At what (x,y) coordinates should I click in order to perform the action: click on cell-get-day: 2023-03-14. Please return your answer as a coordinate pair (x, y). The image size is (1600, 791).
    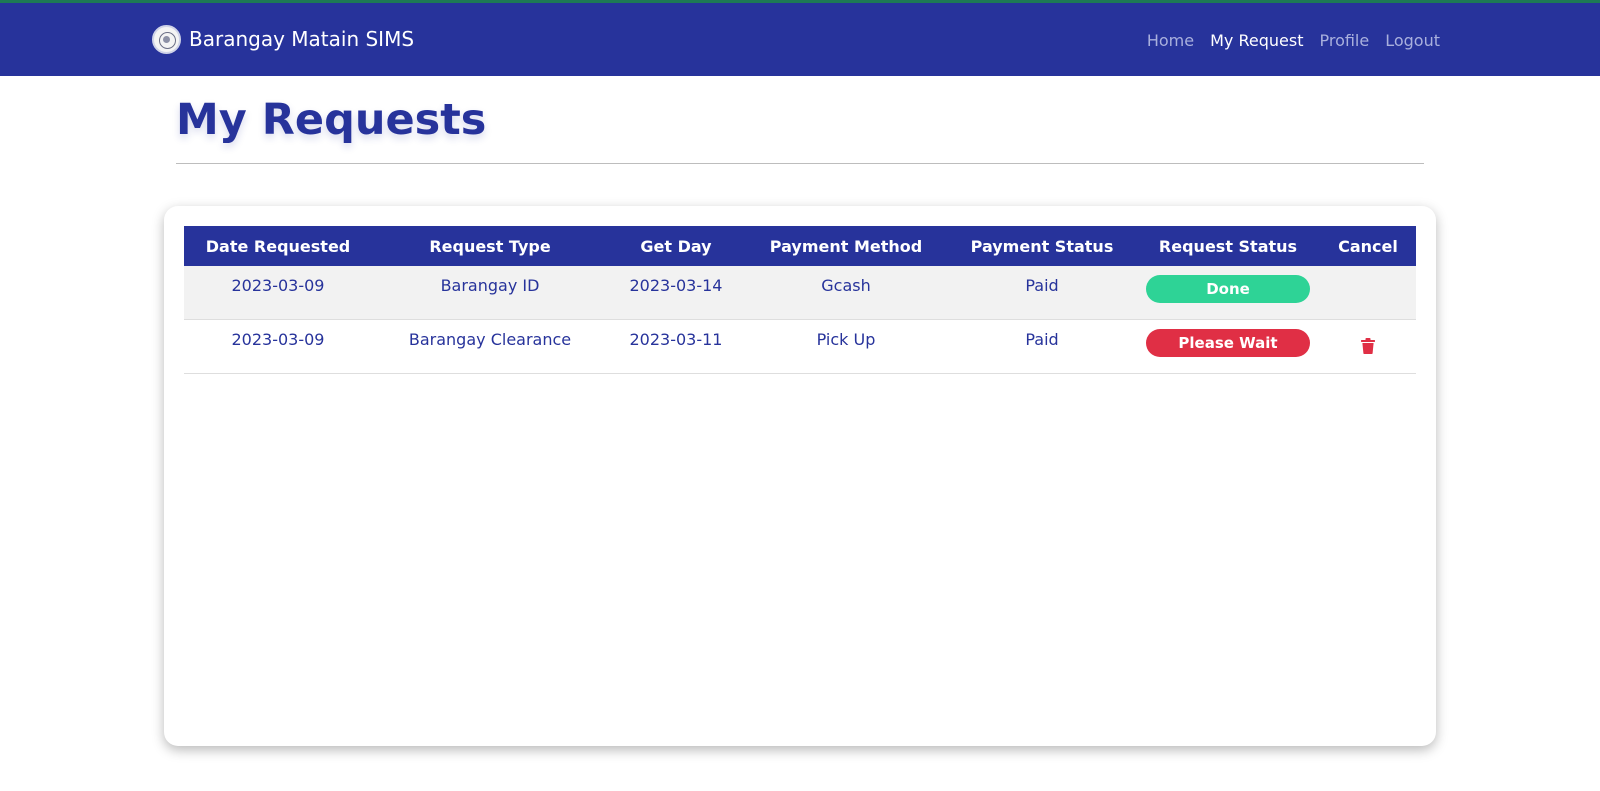
    Looking at the image, I should click on (676, 293).